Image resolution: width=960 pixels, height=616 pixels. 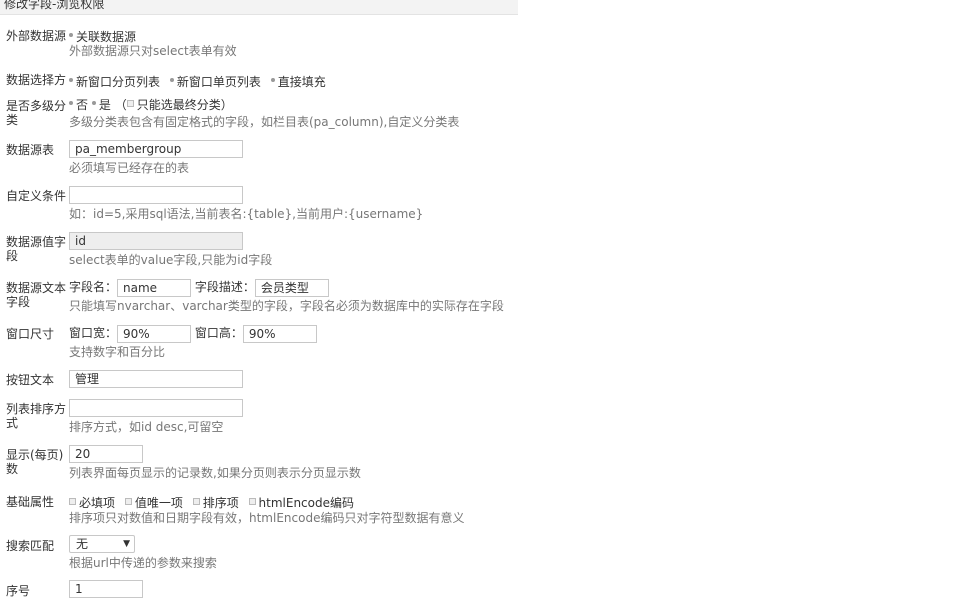 I want to click on leaf-only-checkbox: 只能选最终分类, so click(x=173, y=105).